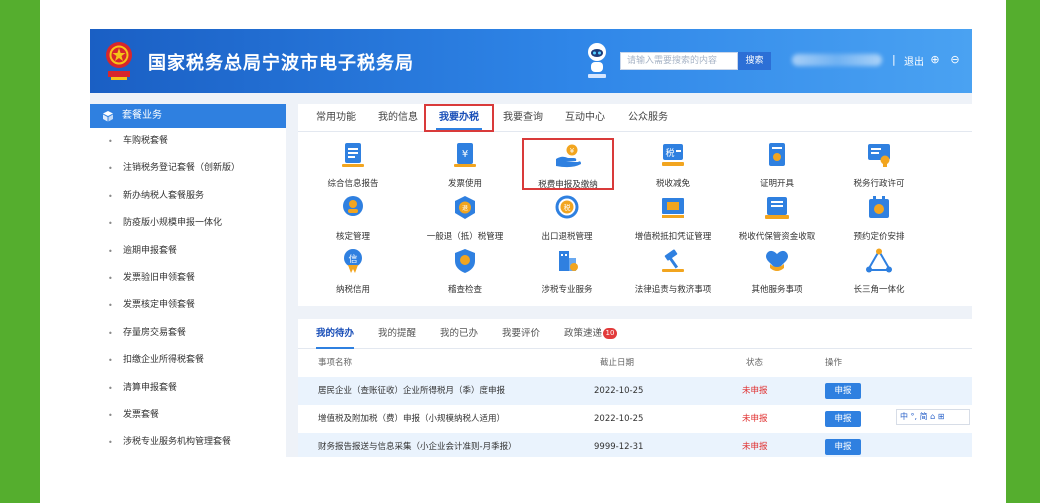 The height and width of the screenshot is (503, 1040). What do you see at coordinates (935, 60) in the screenshot?
I see `zoom-in-icon: ⊕` at bounding box center [935, 60].